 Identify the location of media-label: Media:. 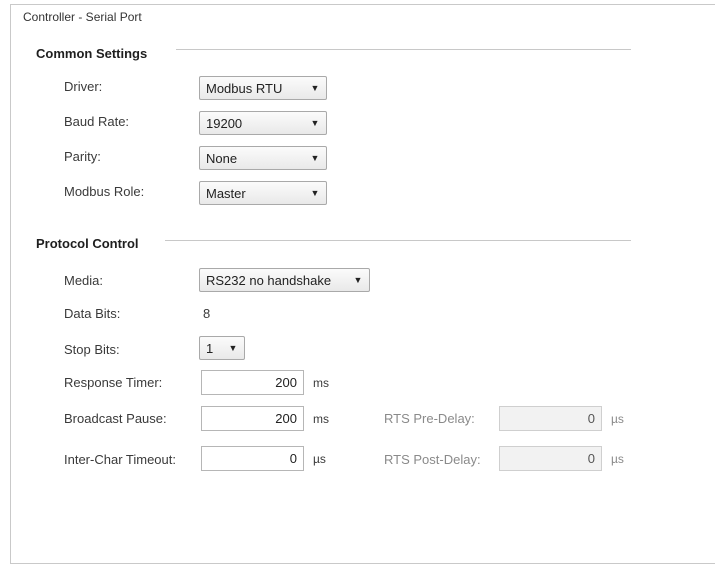
(84, 280).